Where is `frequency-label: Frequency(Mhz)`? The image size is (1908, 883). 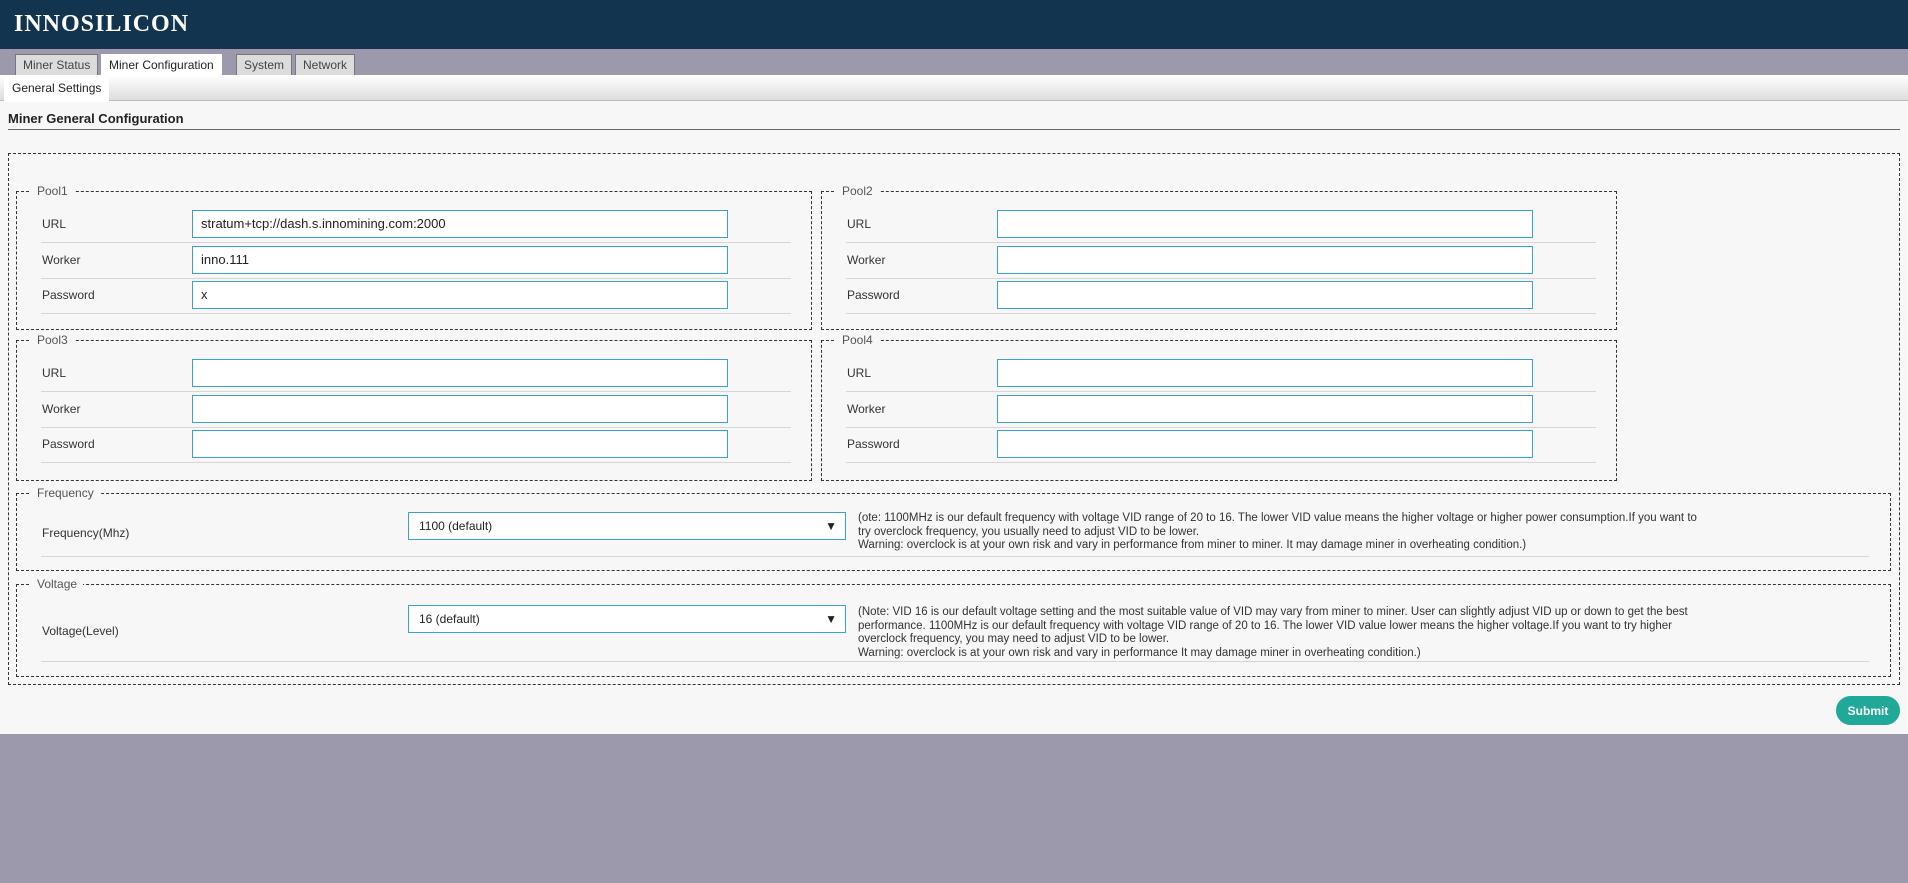
frequency-label: Frequency(Mhz) is located at coordinates (86, 533).